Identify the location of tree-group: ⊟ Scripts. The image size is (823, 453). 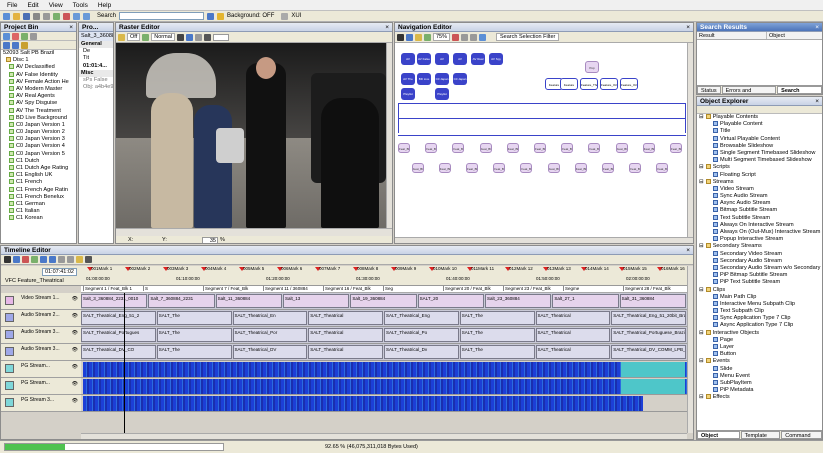
(760, 167).